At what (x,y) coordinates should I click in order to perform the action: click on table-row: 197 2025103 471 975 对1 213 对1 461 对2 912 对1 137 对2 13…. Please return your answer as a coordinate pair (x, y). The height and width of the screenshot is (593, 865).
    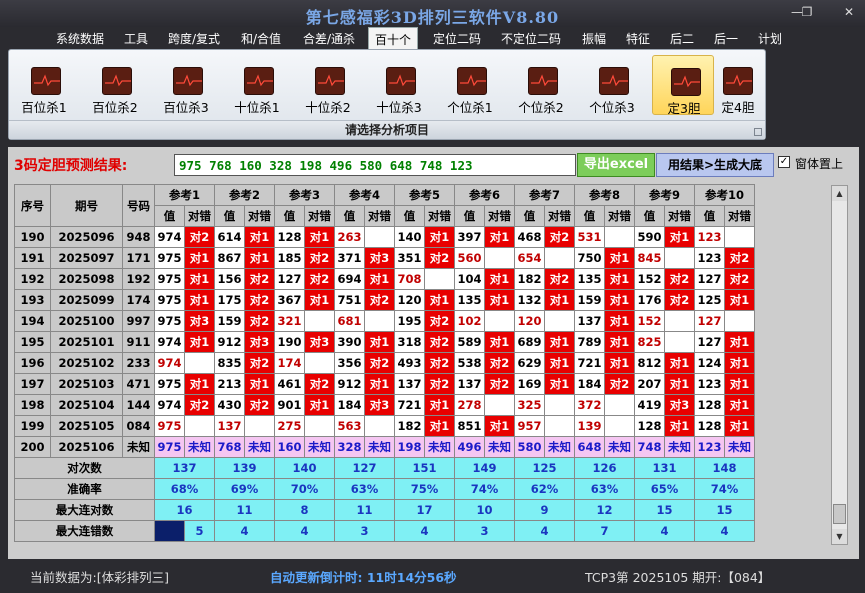
    Looking at the image, I should click on (384, 384).